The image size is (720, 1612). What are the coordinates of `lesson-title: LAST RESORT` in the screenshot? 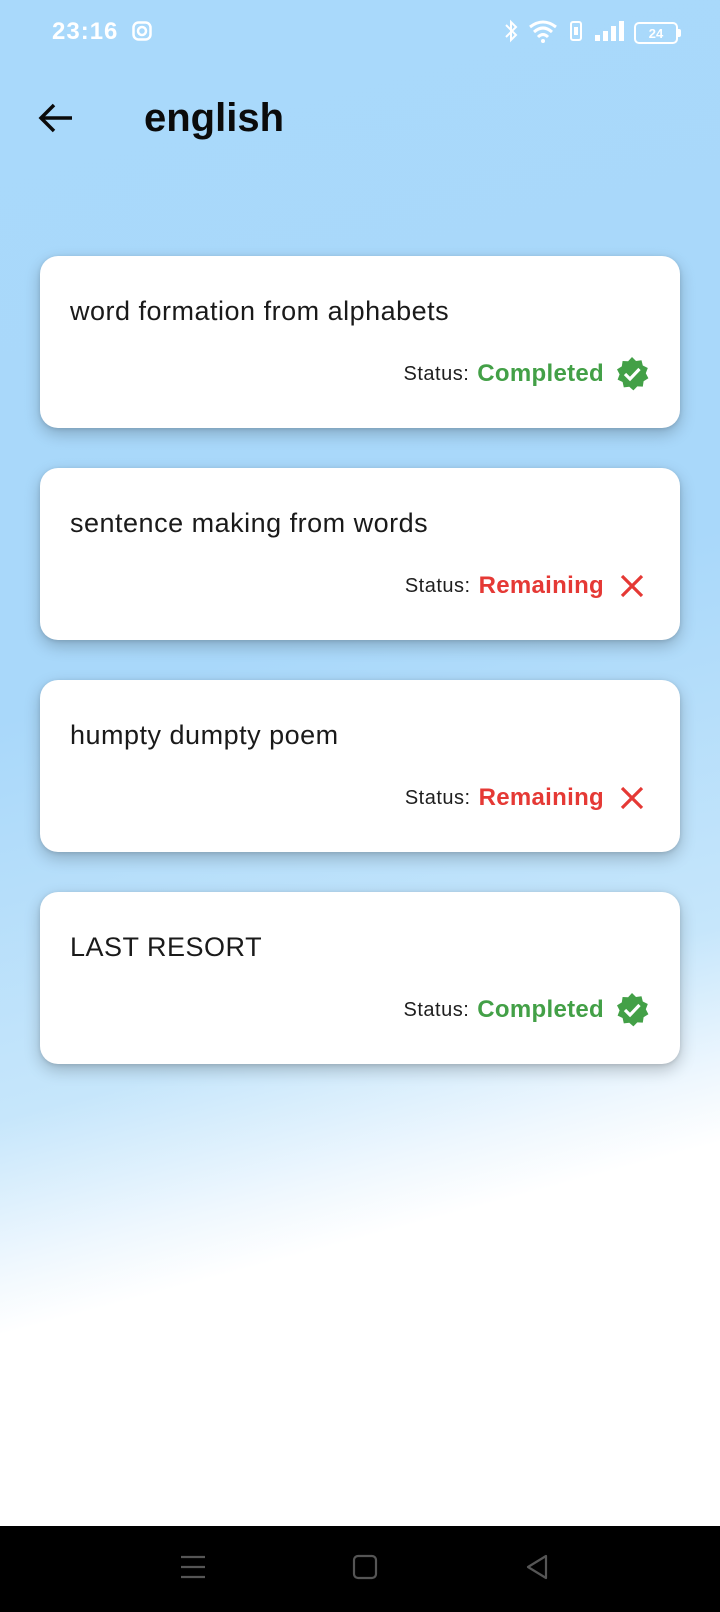 It's located at (166, 947).